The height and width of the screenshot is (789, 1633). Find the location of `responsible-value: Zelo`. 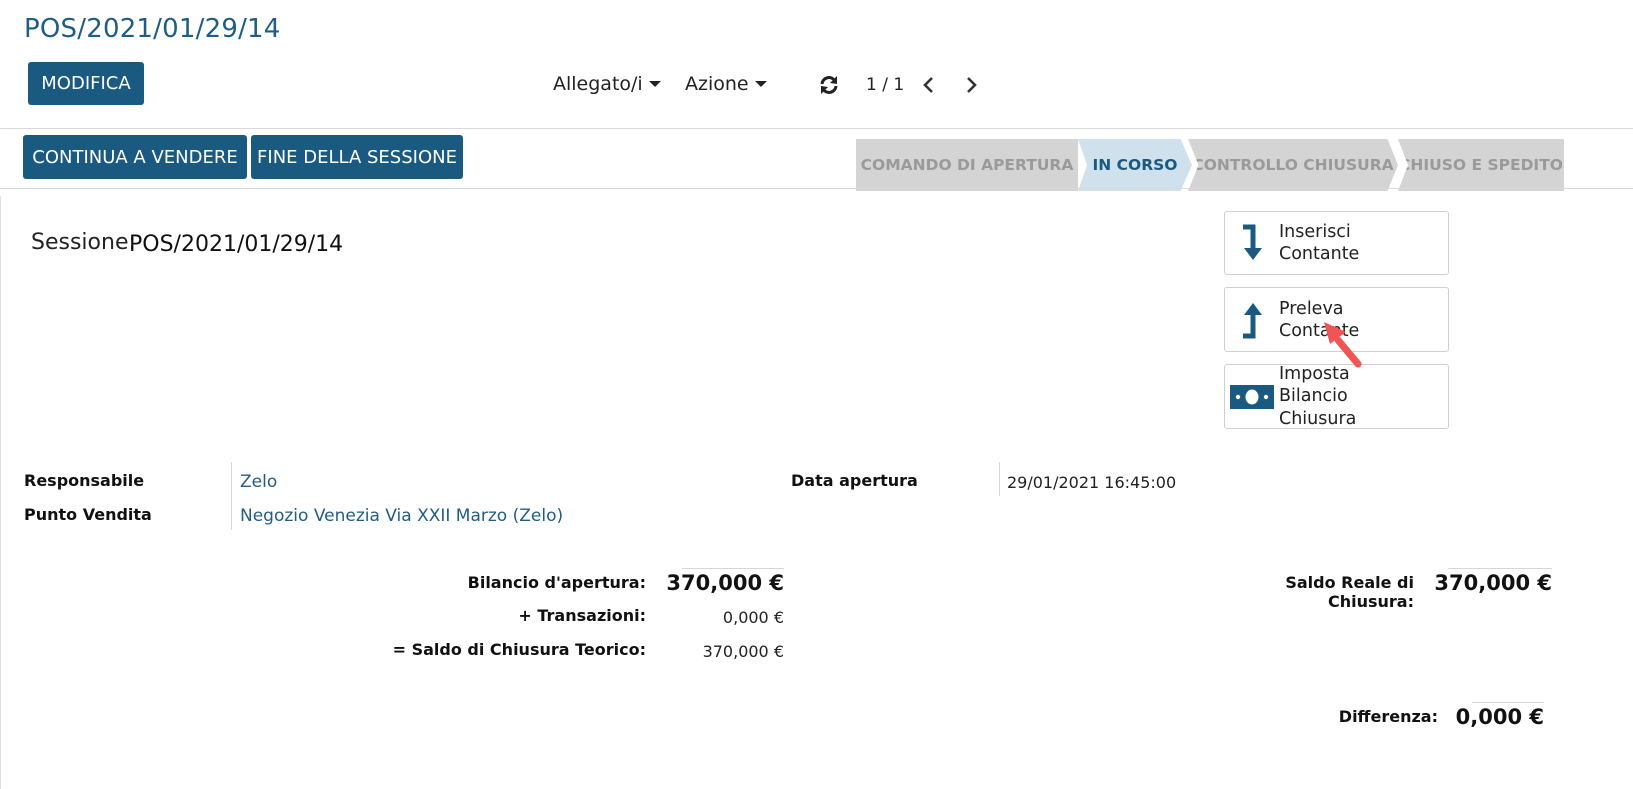

responsible-value: Zelo is located at coordinates (258, 482).